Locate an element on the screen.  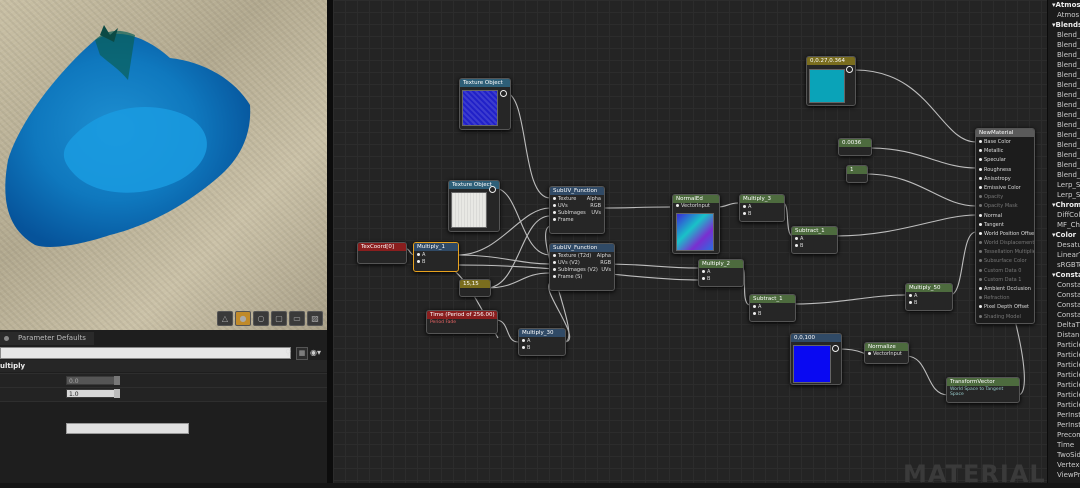
palette-item: Blend_H is located at coordinates (1064, 85).